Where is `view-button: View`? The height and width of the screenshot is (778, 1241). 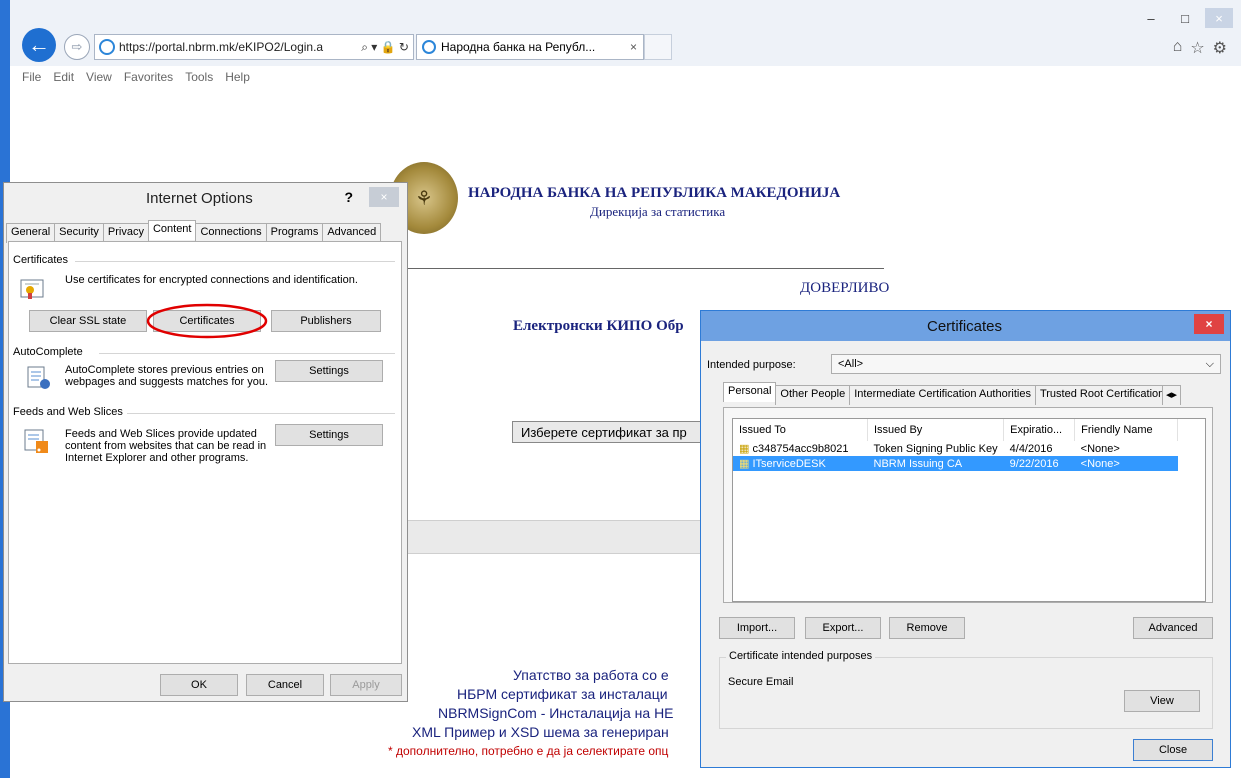 view-button: View is located at coordinates (1162, 701).